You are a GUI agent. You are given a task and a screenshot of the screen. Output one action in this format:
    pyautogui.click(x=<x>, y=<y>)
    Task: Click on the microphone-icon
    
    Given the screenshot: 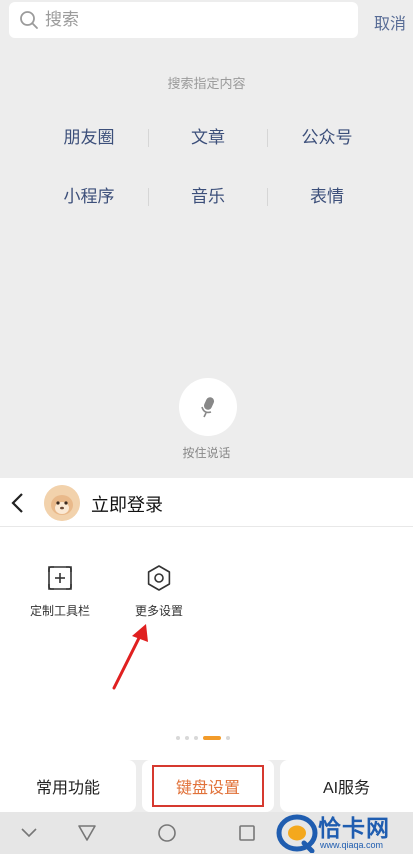 What is the action you would take?
    pyautogui.click(x=208, y=407)
    